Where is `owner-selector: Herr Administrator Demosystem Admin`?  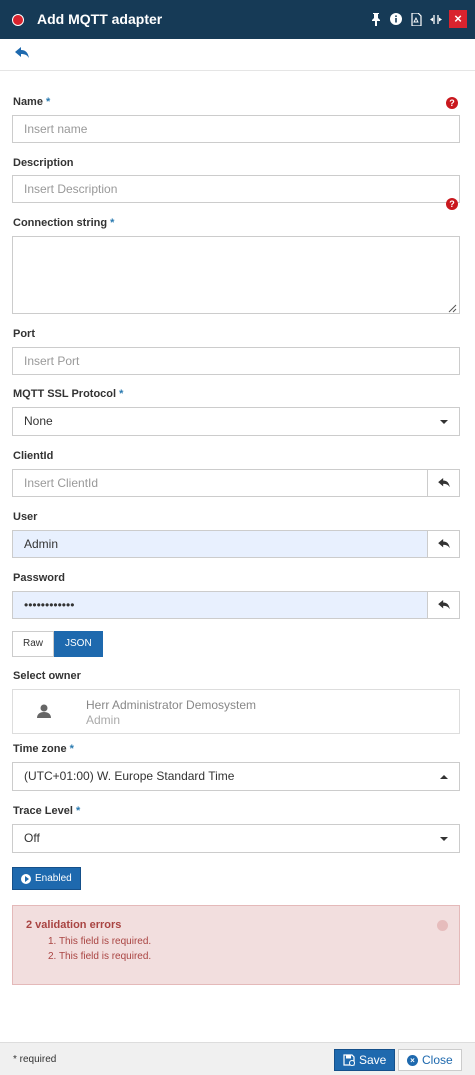 owner-selector: Herr Administrator Demosystem Admin is located at coordinates (236, 711).